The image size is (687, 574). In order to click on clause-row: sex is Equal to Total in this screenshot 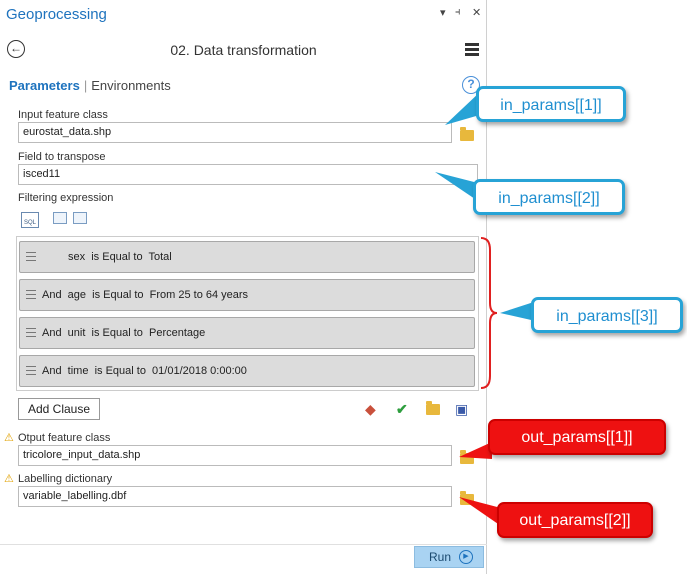, I will do `click(247, 257)`.